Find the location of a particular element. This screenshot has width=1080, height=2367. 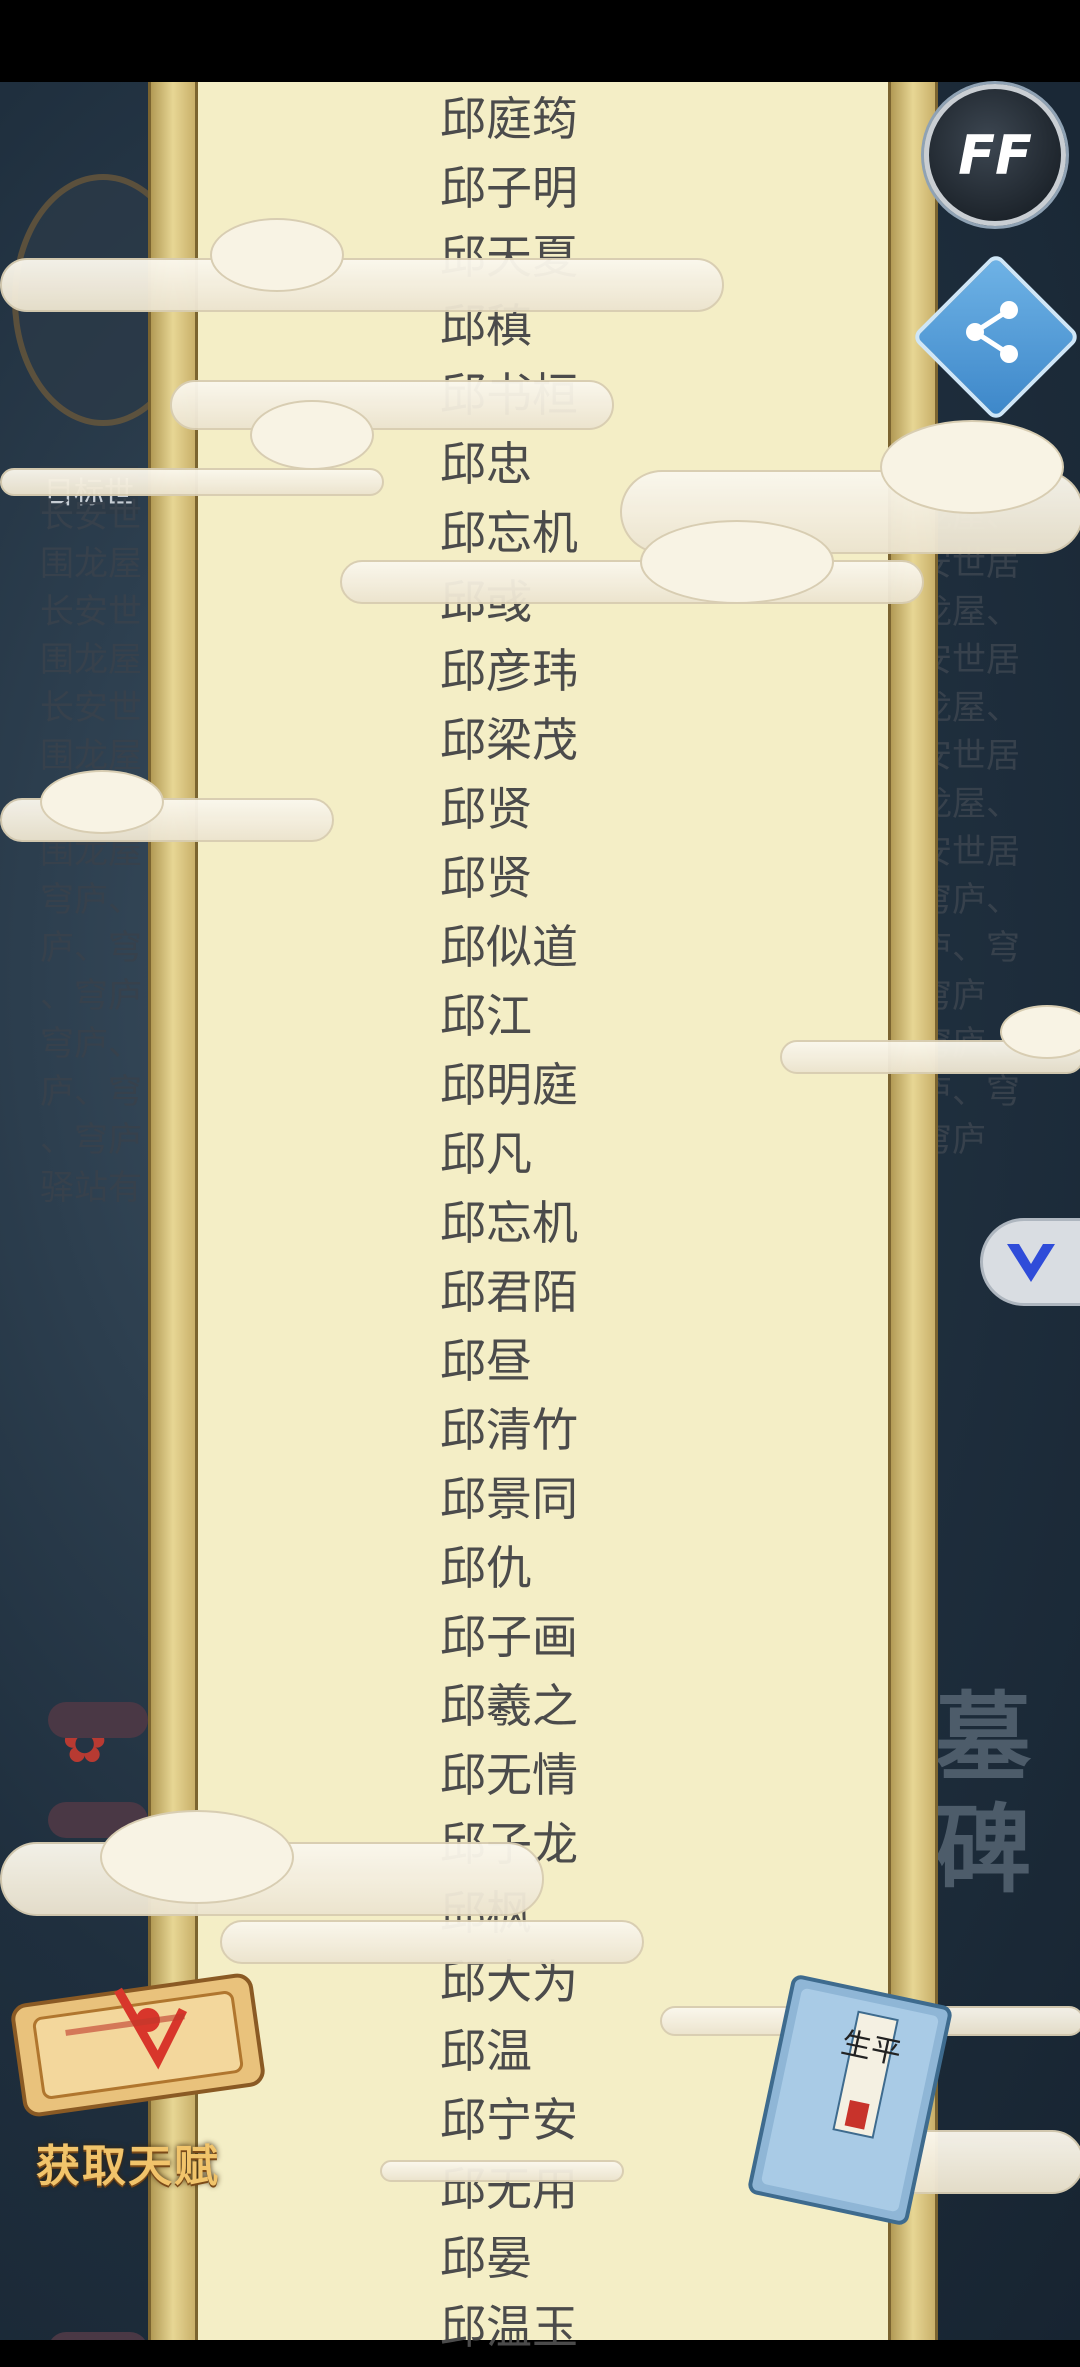

biography-book-icon: 生平 is located at coordinates (850, 2100).